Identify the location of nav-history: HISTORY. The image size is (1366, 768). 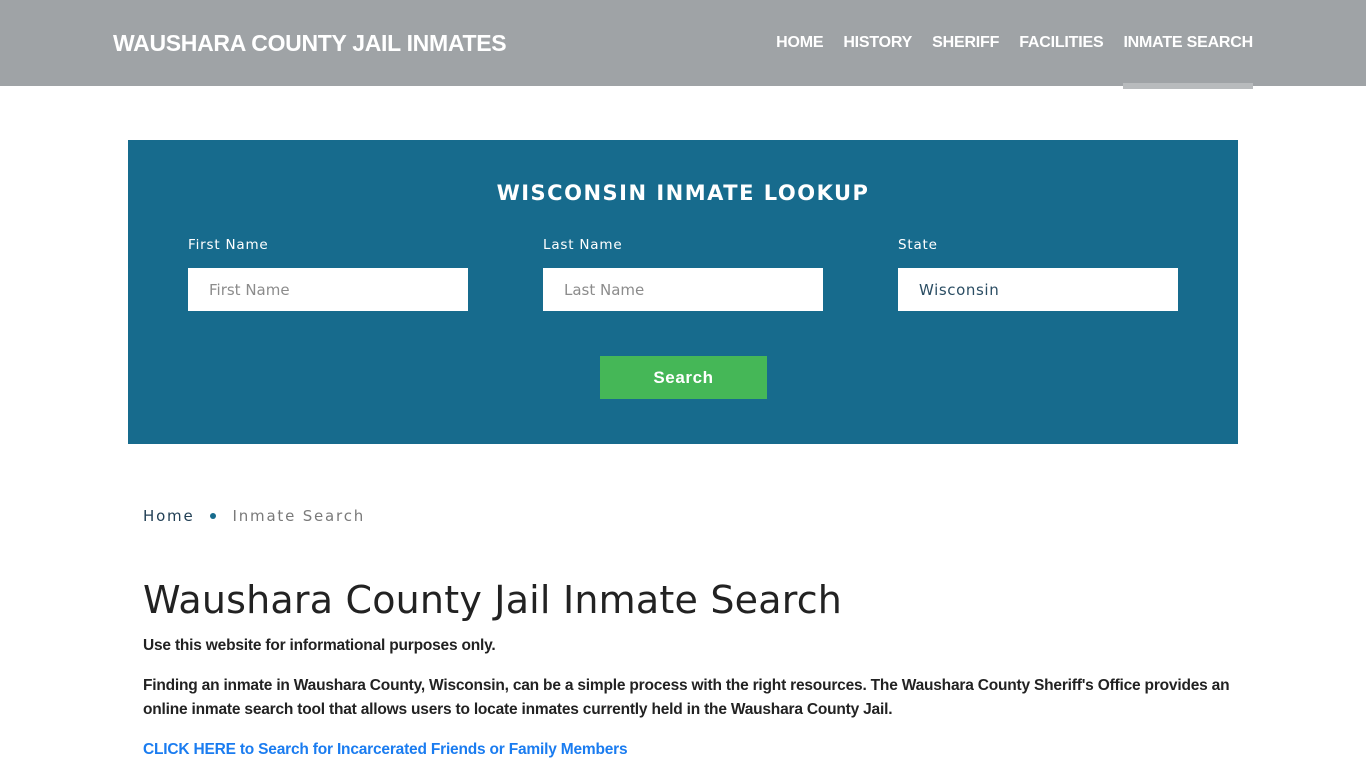
(877, 43).